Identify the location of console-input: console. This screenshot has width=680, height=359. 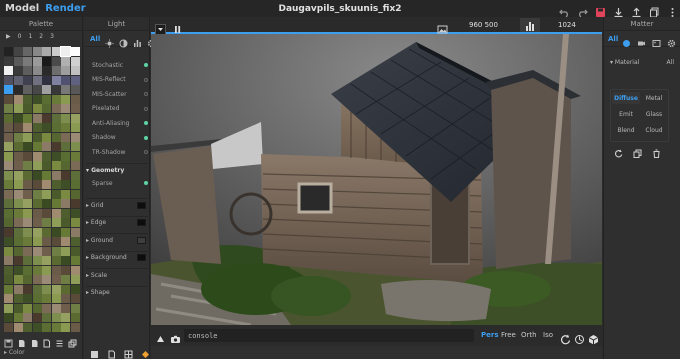
(203, 336).